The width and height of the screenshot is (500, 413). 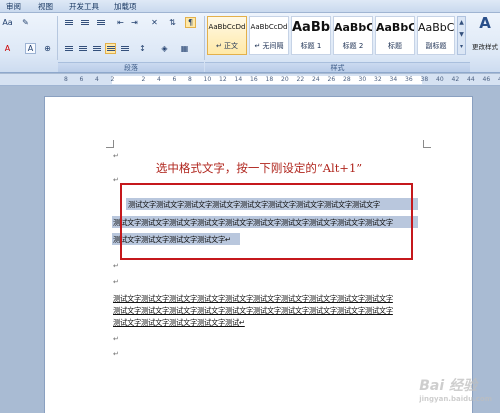 I want to click on ribbon-tab-bar: 审阅 视图 开发工具 加载项, so click(x=250, y=6).